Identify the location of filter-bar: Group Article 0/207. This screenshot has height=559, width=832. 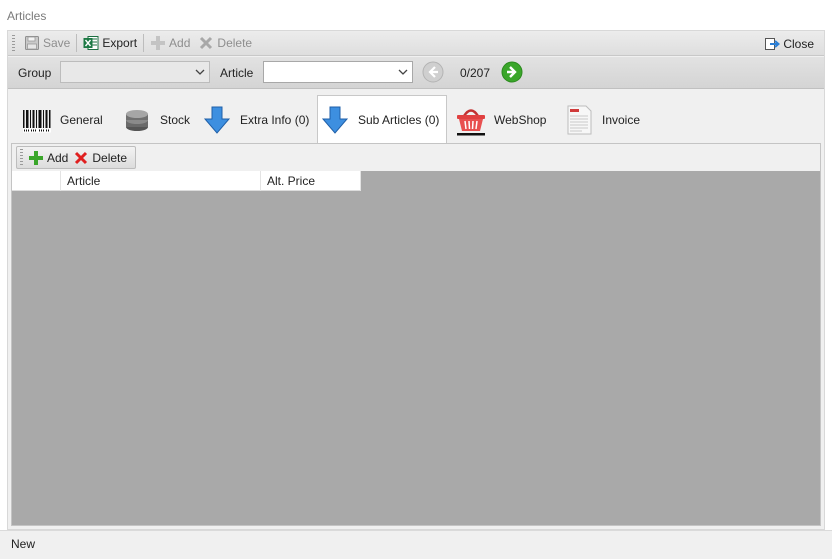
(416, 73).